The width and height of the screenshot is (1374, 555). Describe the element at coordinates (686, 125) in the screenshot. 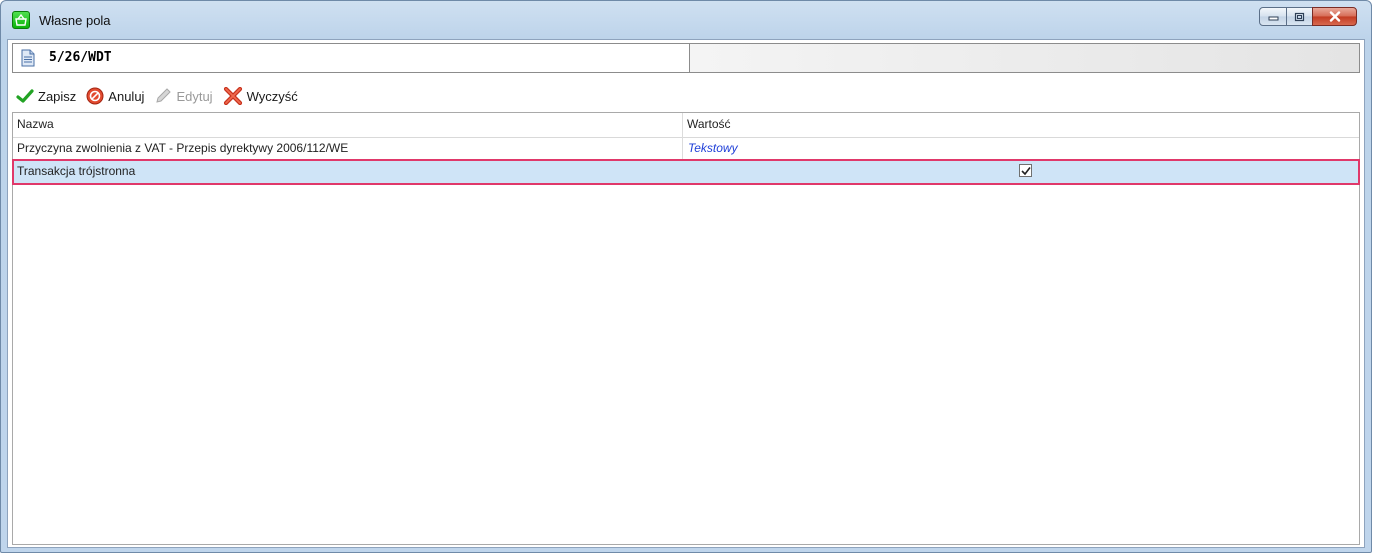

I see `grid-header: Nazwa Wartość` at that location.